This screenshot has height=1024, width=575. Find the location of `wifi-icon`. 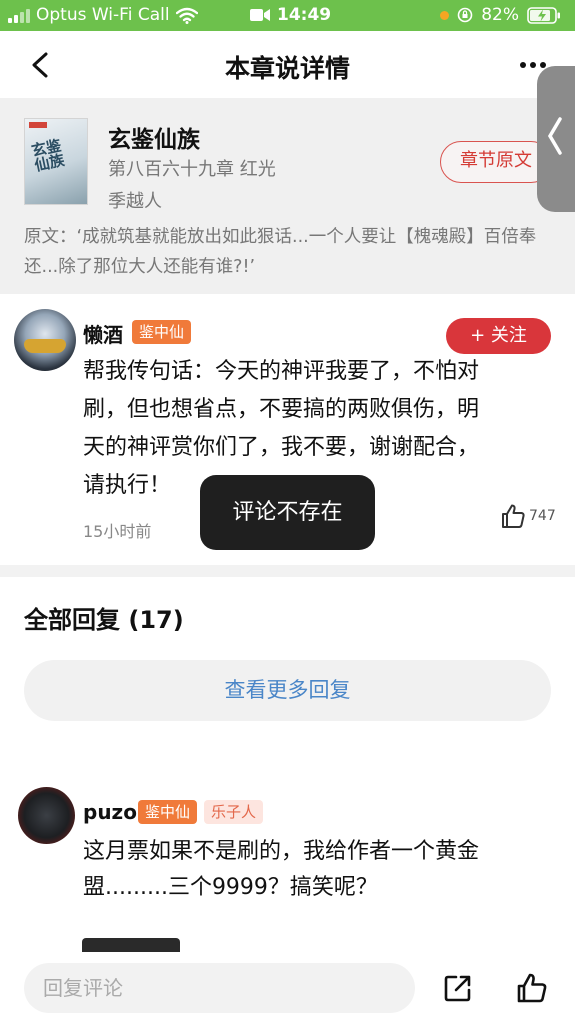

wifi-icon is located at coordinates (186, 15).